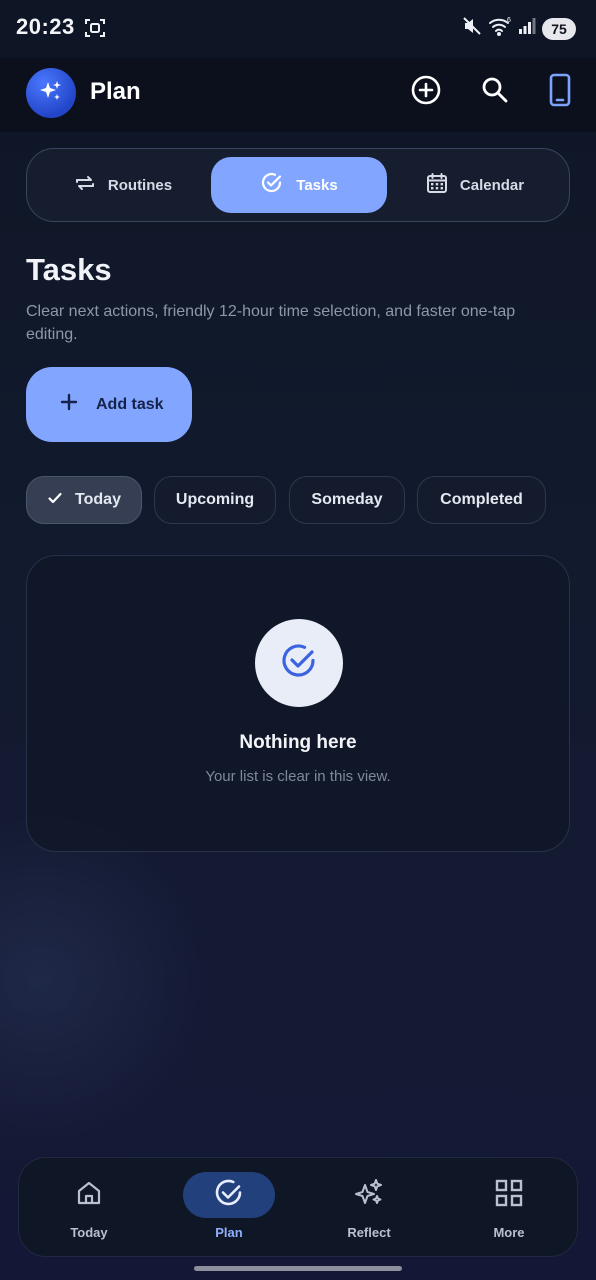  Describe the element at coordinates (69, 404) in the screenshot. I see `plus-icon` at that location.